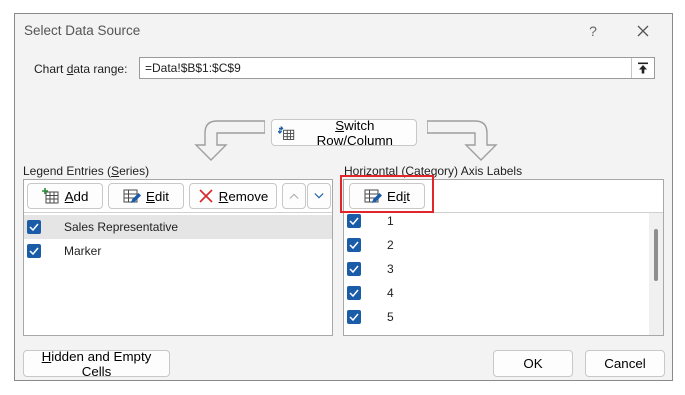 The image size is (685, 395). What do you see at coordinates (387, 194) in the screenshot?
I see `highlight-box` at bounding box center [387, 194].